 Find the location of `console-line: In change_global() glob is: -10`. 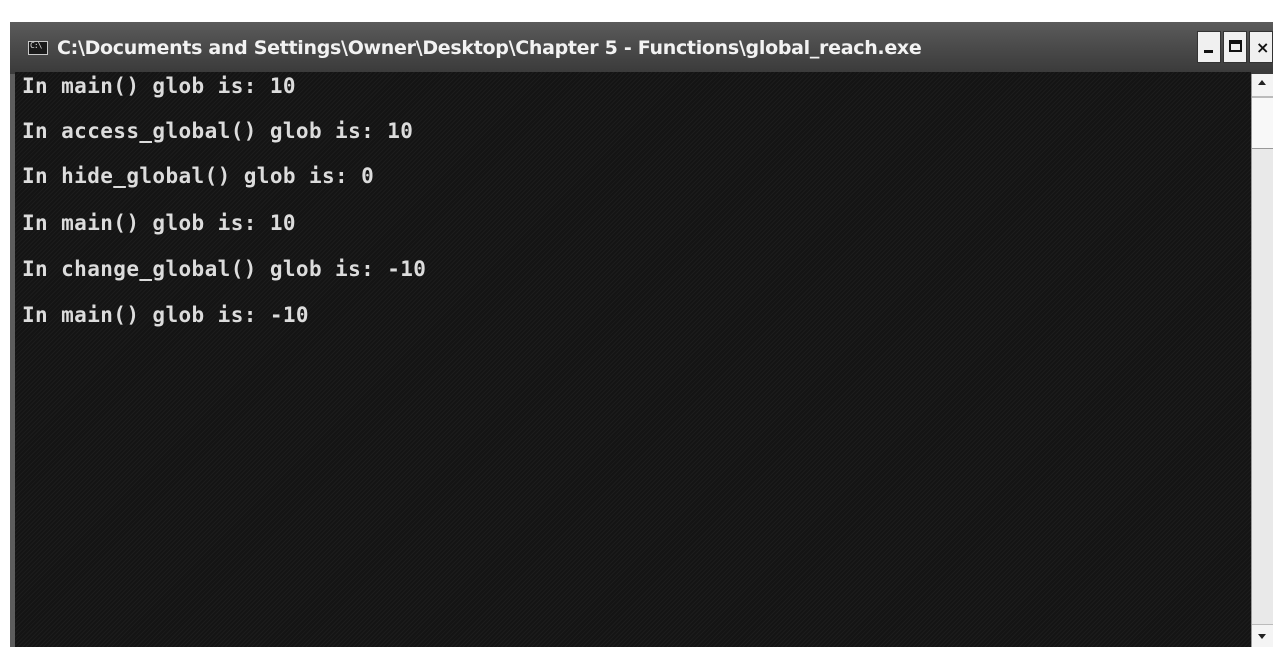

console-line: In change_global() glob is: -10 is located at coordinates (224, 269).